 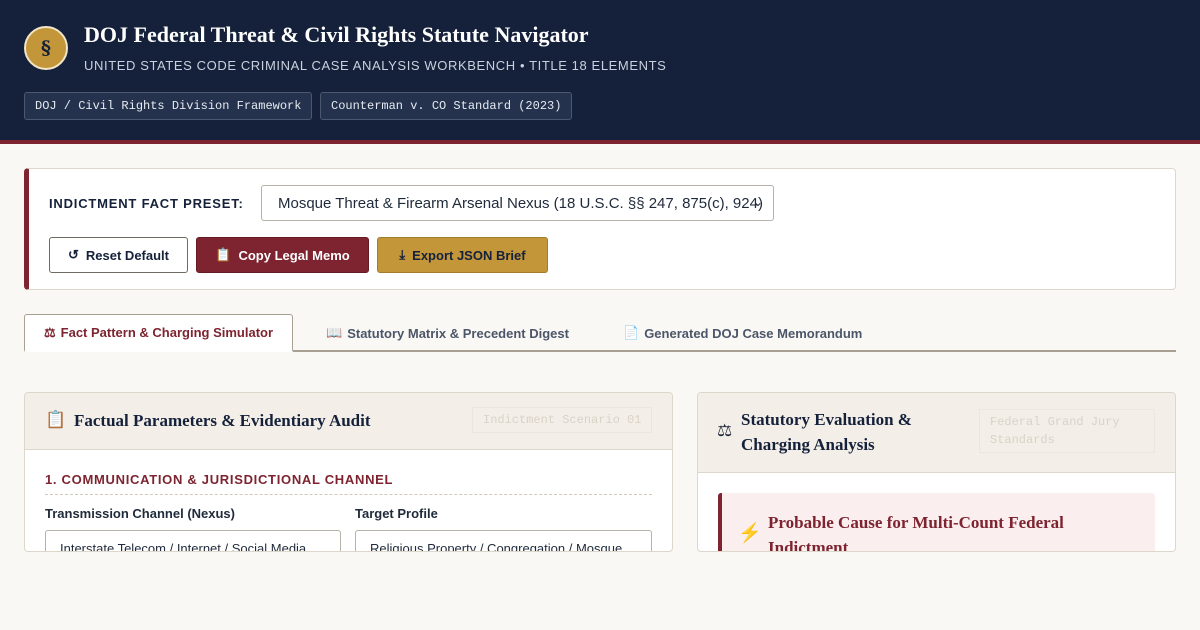 What do you see at coordinates (750, 533) in the screenshot?
I see `lightning-icon: ⚡` at bounding box center [750, 533].